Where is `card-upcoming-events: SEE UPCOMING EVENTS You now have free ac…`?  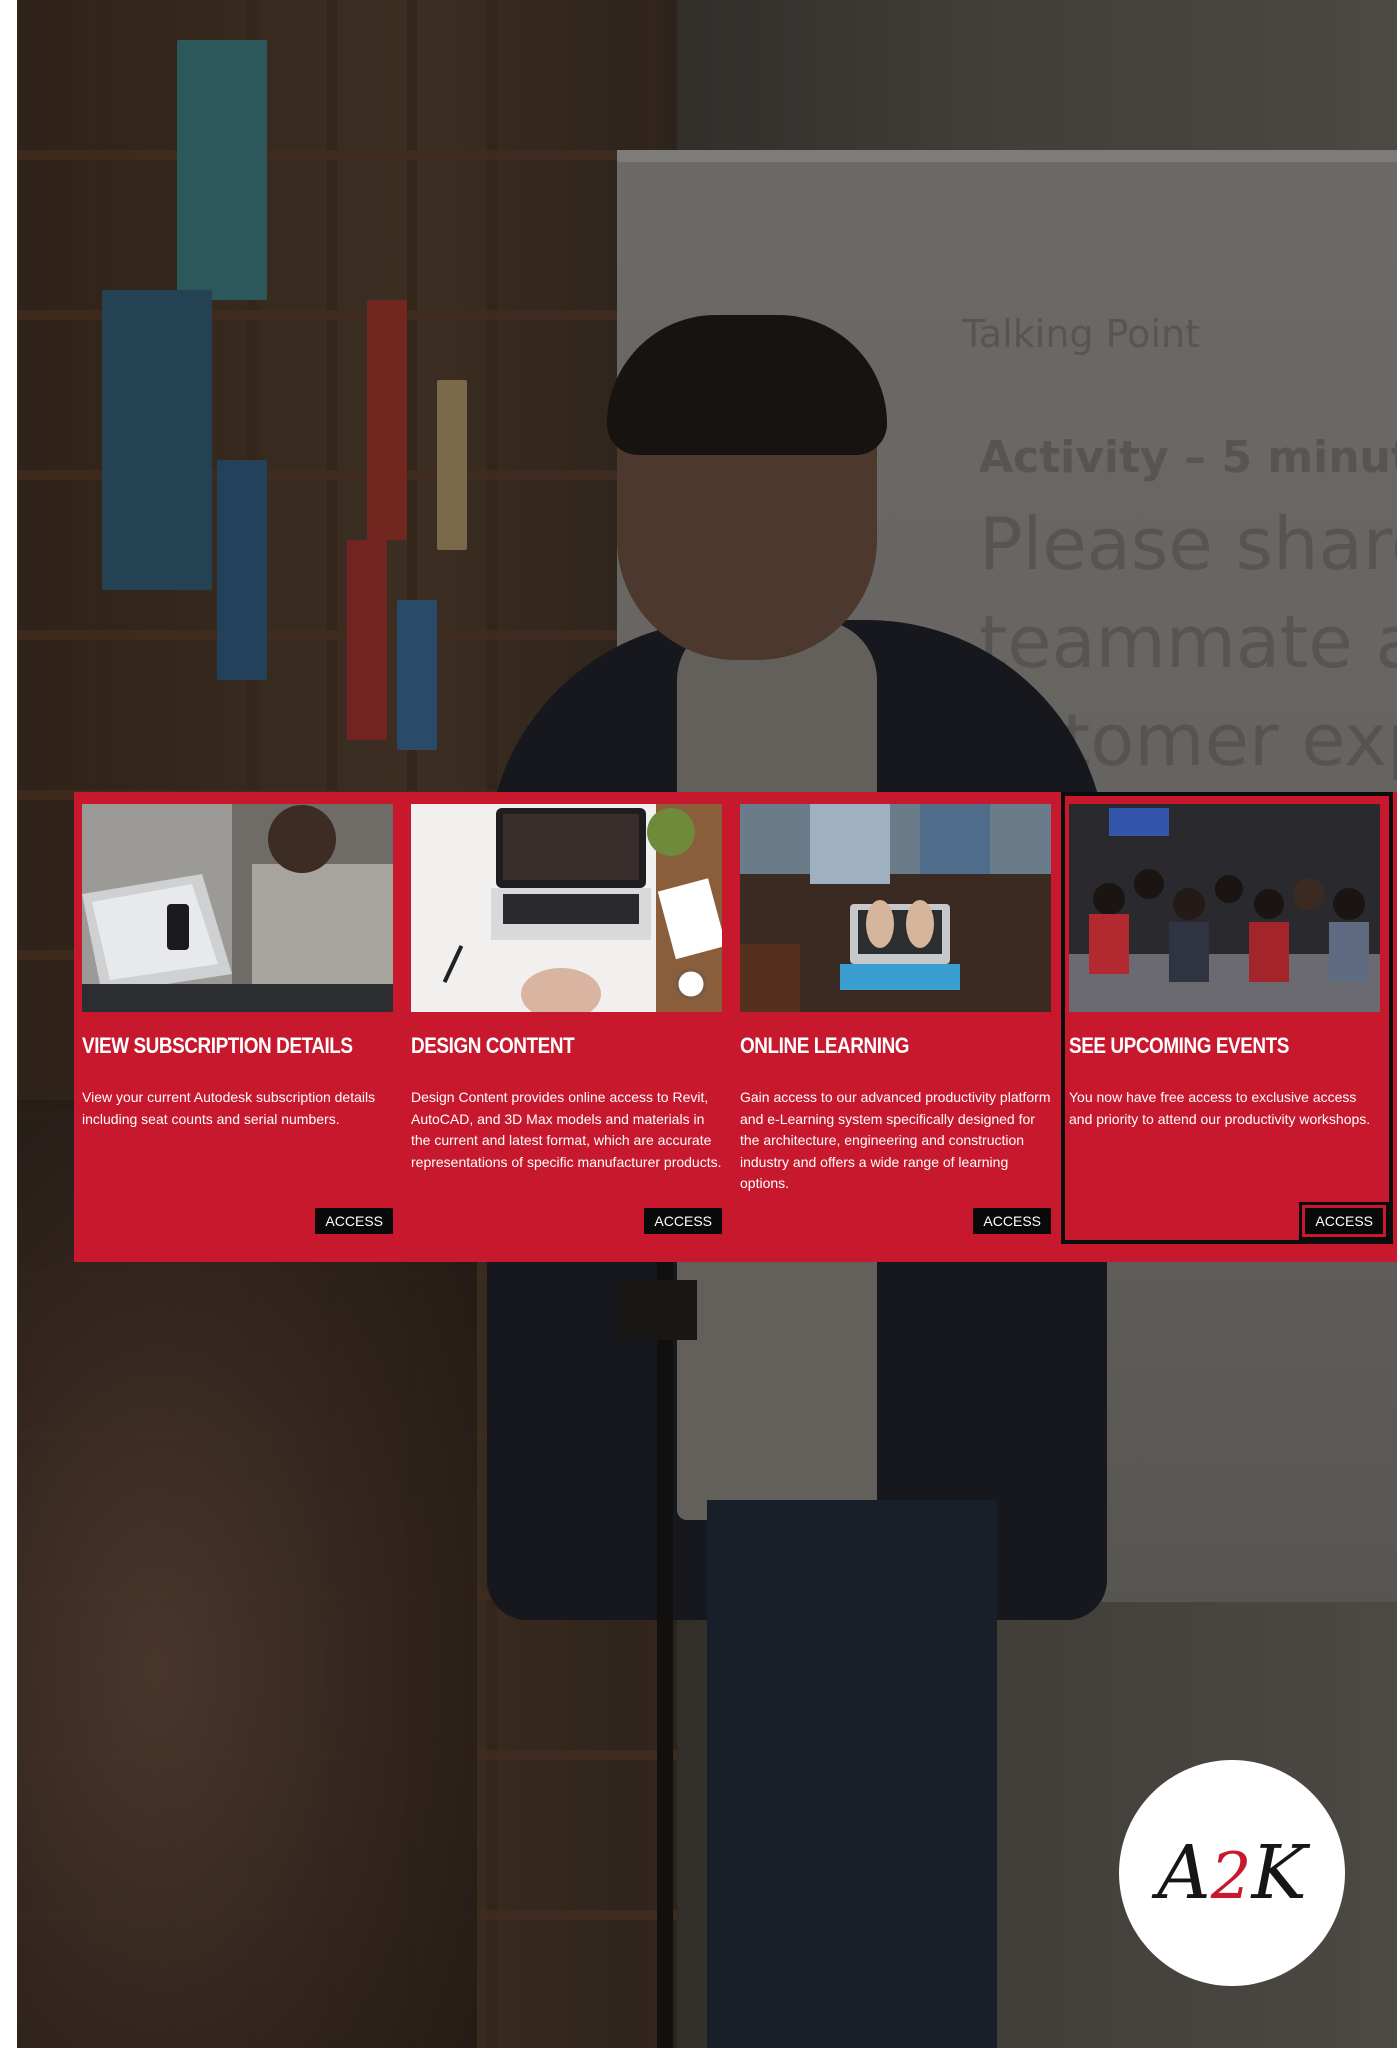 card-upcoming-events: SEE UPCOMING EVENTS You now have free ac… is located at coordinates (1227, 1018).